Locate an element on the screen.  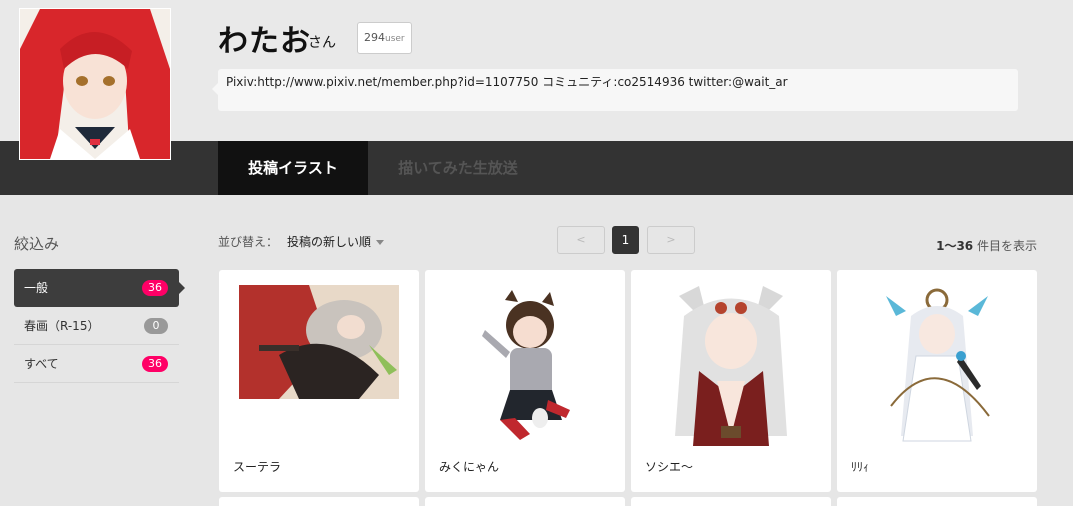
filter-title: 絞込み is located at coordinates (37, 244).